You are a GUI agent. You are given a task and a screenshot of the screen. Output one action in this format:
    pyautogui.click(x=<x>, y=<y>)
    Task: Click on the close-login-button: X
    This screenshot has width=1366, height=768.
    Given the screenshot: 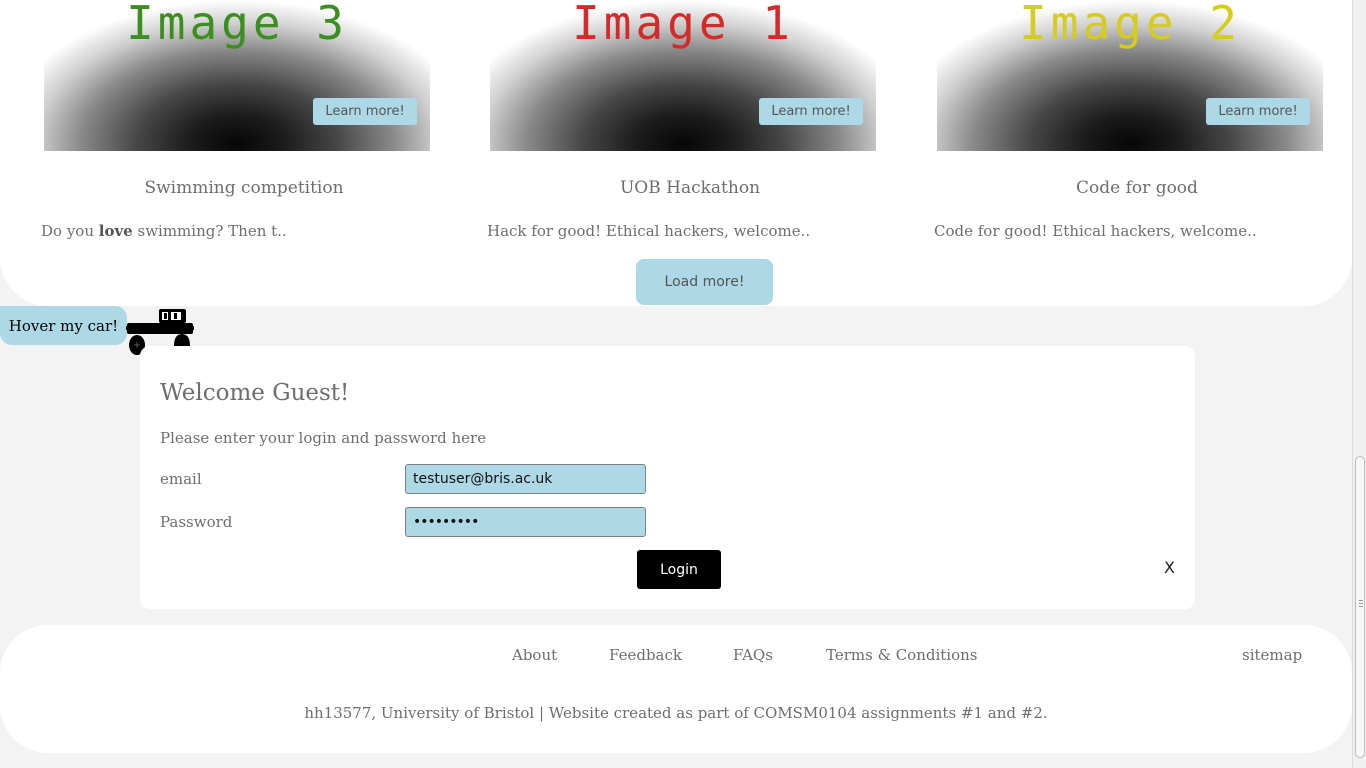 What is the action you would take?
    pyautogui.click(x=1169, y=567)
    